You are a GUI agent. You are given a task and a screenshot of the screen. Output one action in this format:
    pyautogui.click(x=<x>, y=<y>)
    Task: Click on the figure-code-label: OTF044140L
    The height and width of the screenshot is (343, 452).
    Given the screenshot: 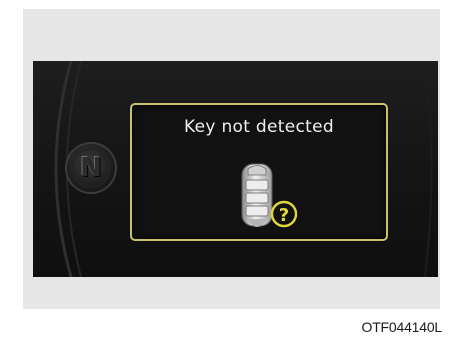 What is the action you would take?
    pyautogui.click(x=402, y=327)
    